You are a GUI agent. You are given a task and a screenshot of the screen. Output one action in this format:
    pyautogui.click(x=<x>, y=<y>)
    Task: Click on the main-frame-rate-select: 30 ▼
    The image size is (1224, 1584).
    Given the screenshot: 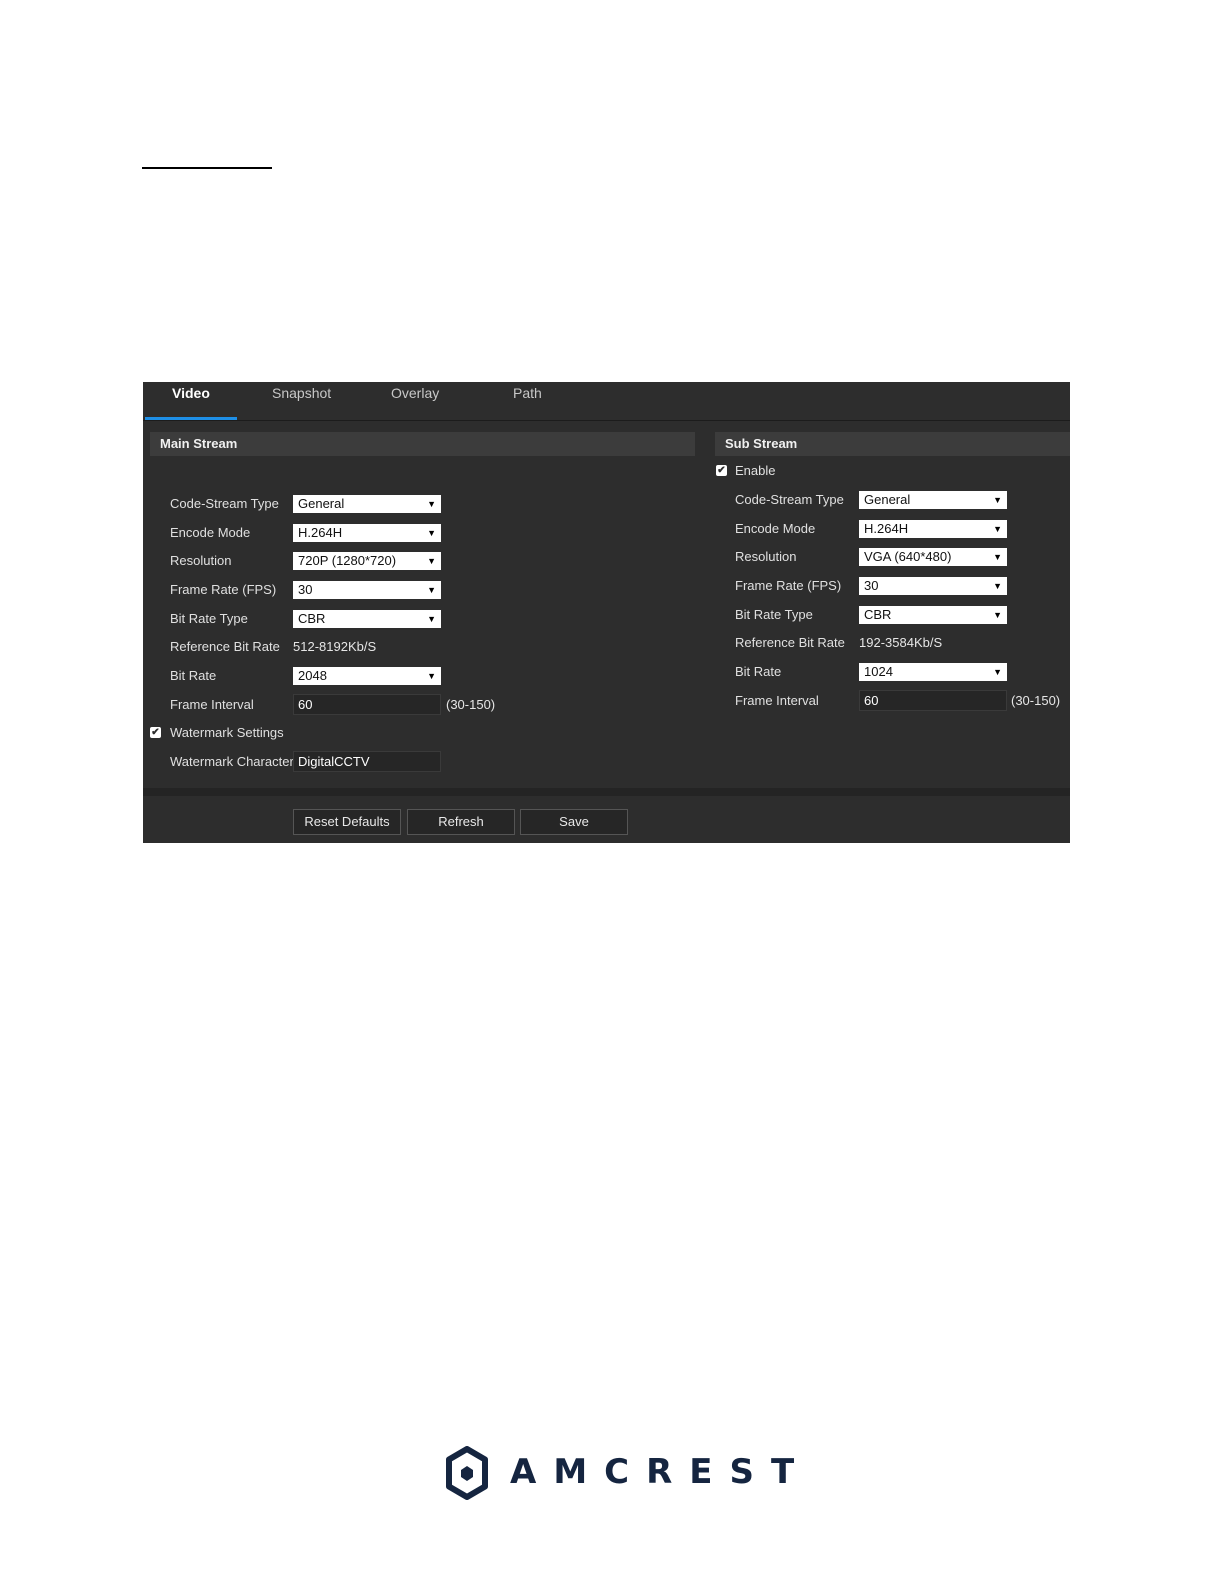 What is the action you would take?
    pyautogui.click(x=367, y=590)
    